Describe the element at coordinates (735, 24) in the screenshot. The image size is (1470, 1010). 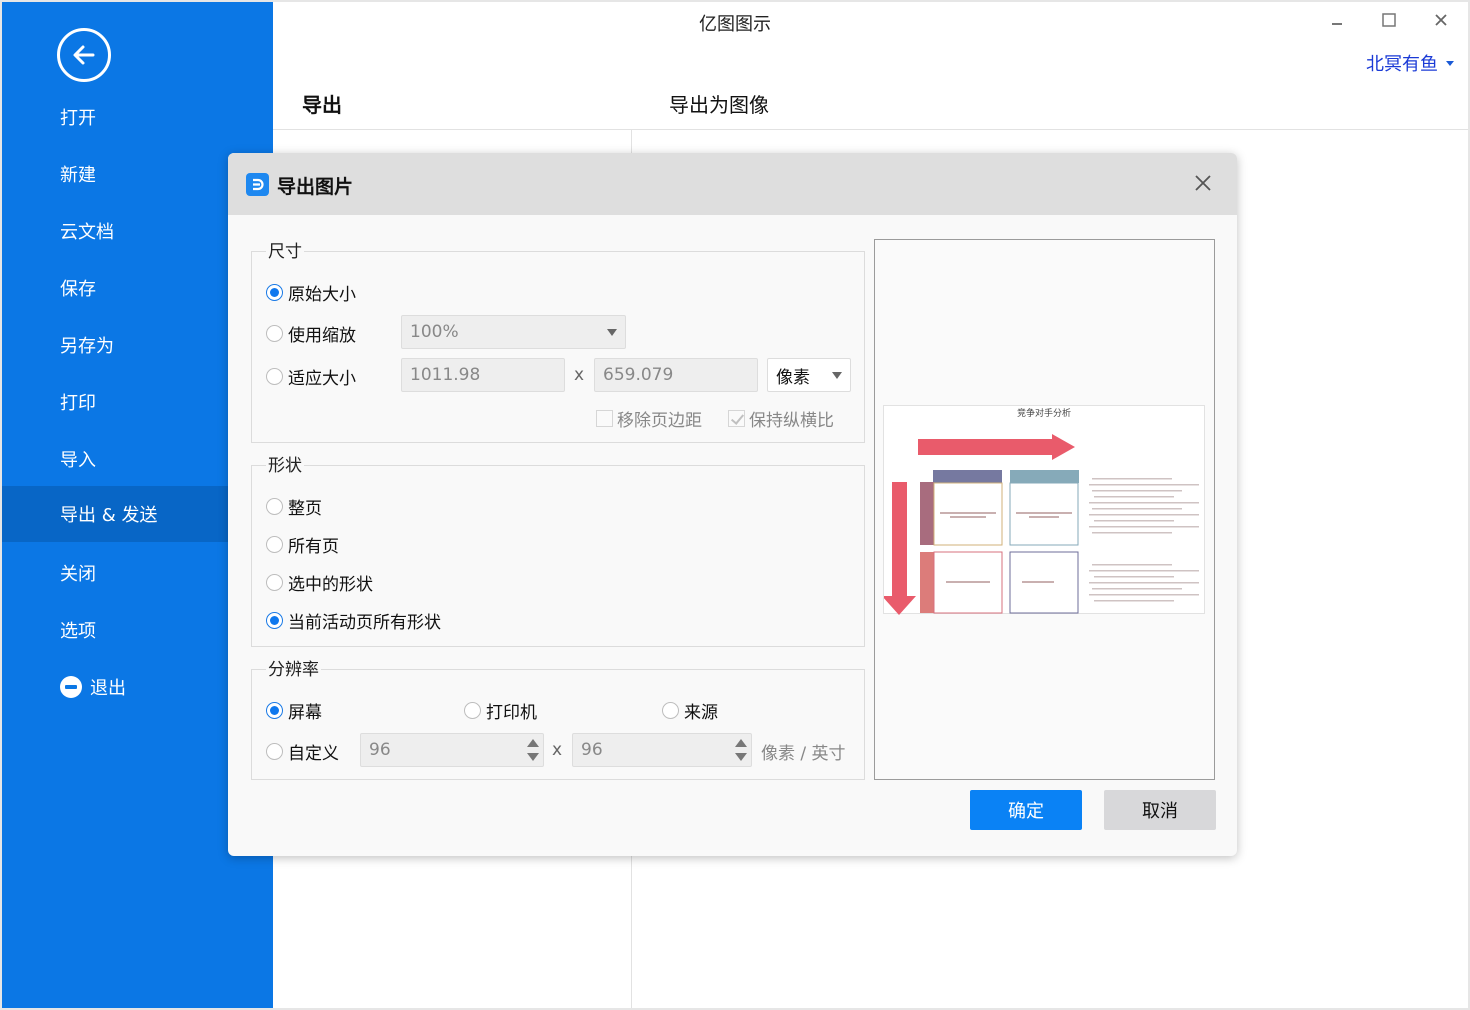
I see `app-title: 亿图图示` at that location.